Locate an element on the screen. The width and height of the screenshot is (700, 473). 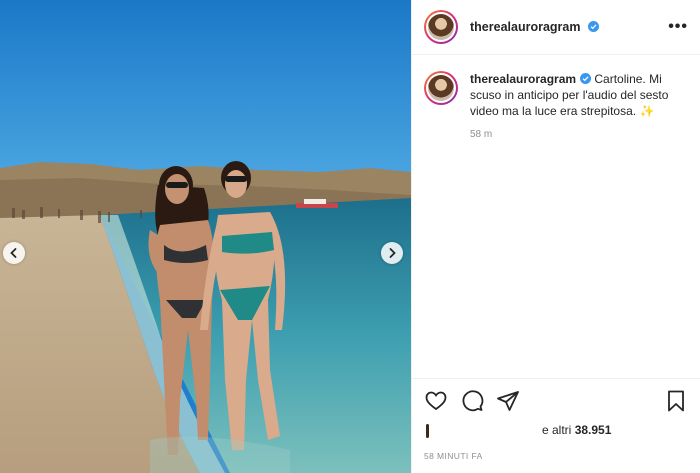
next-photo-button is located at coordinates (392, 253).